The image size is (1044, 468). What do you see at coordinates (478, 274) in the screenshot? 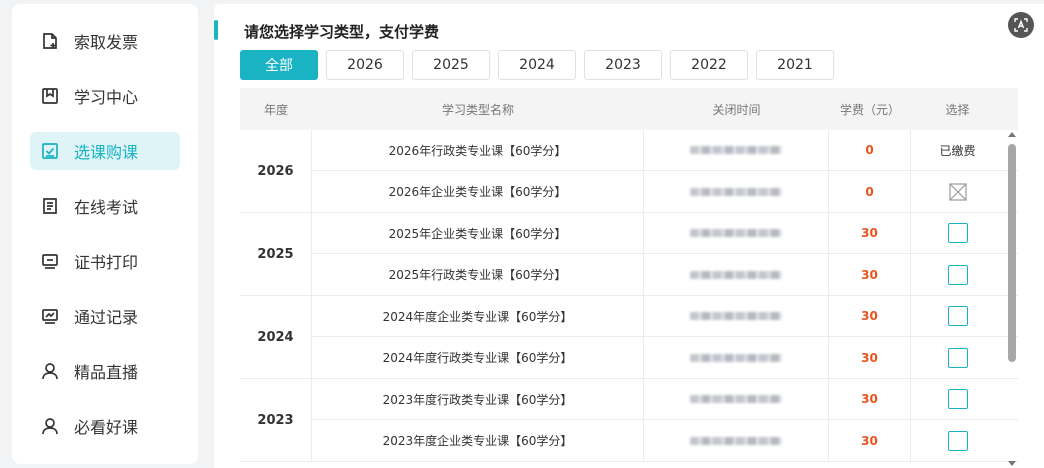
I see `course-name: 2025年行政类专业课【60学分】` at bounding box center [478, 274].